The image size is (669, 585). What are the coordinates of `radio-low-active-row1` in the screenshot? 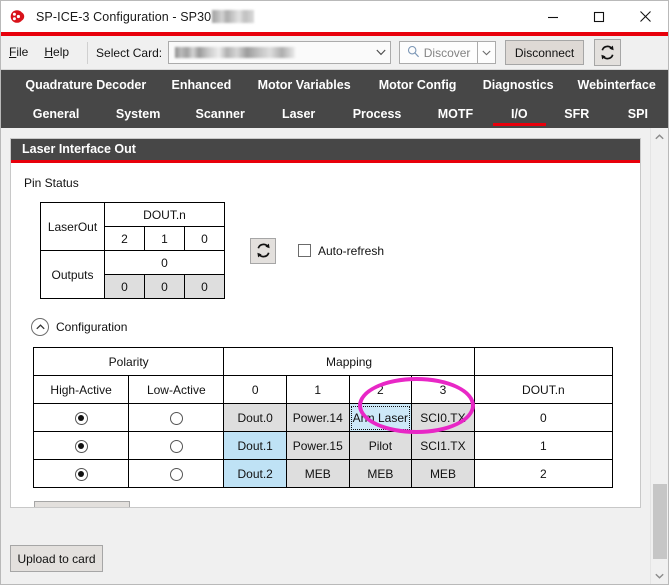 It's located at (176, 445).